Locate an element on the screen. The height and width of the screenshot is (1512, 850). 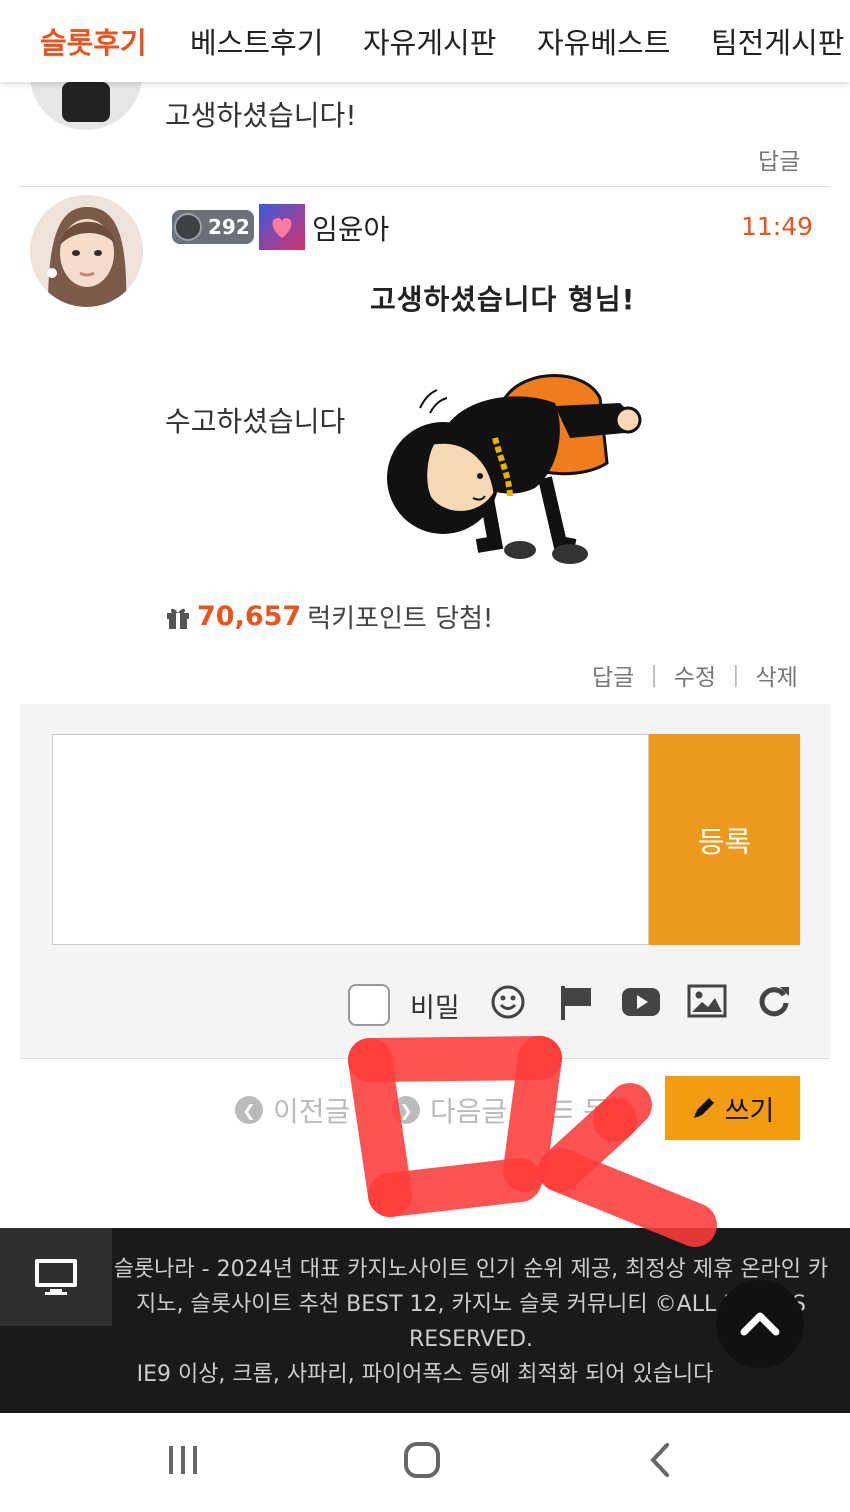
tab-free-board: 자유게시판 is located at coordinates (429, 41).